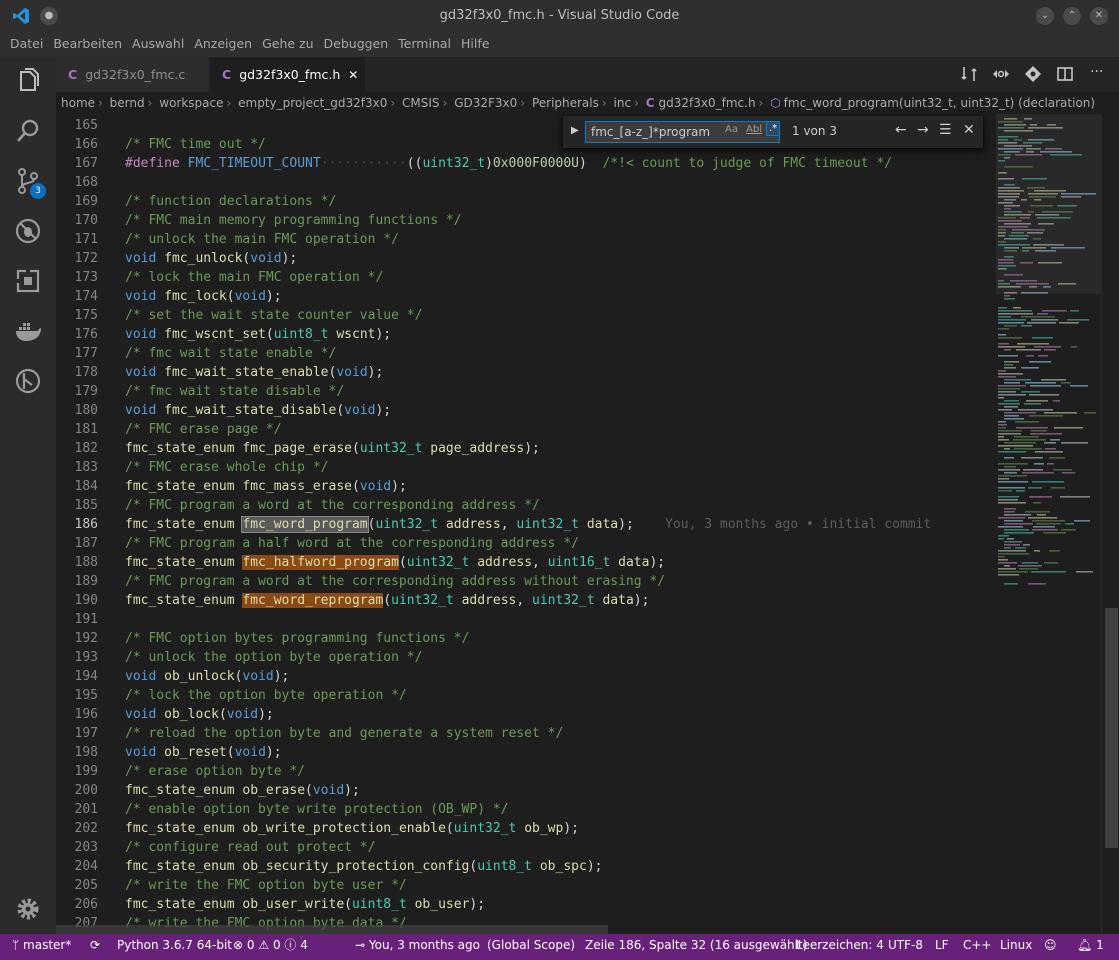  What do you see at coordinates (969, 74) in the screenshot?
I see `compare-changes-icon` at bounding box center [969, 74].